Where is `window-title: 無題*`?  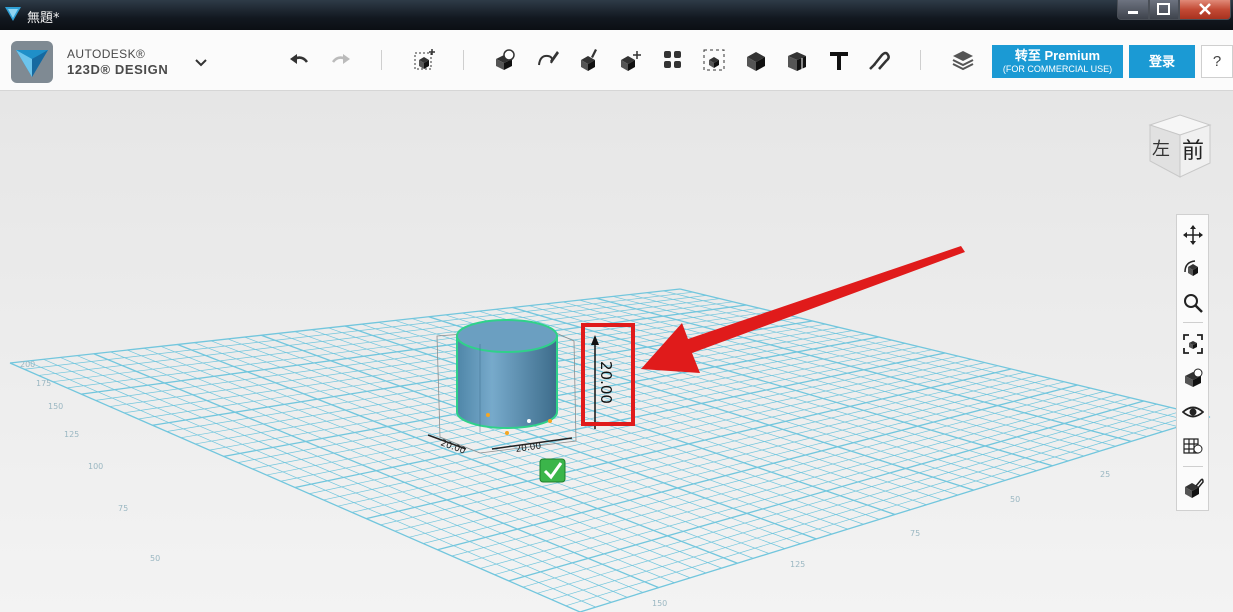 window-title: 無題* is located at coordinates (43, 18).